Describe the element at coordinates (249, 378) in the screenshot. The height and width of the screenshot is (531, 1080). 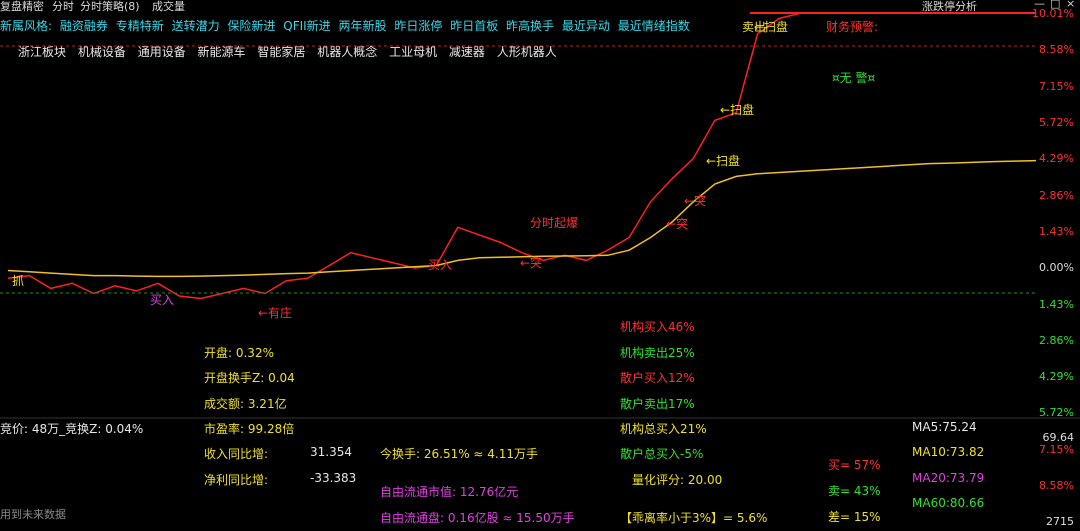
I see `open-turnover-stat: 开盘换手Z: 0.04` at that location.